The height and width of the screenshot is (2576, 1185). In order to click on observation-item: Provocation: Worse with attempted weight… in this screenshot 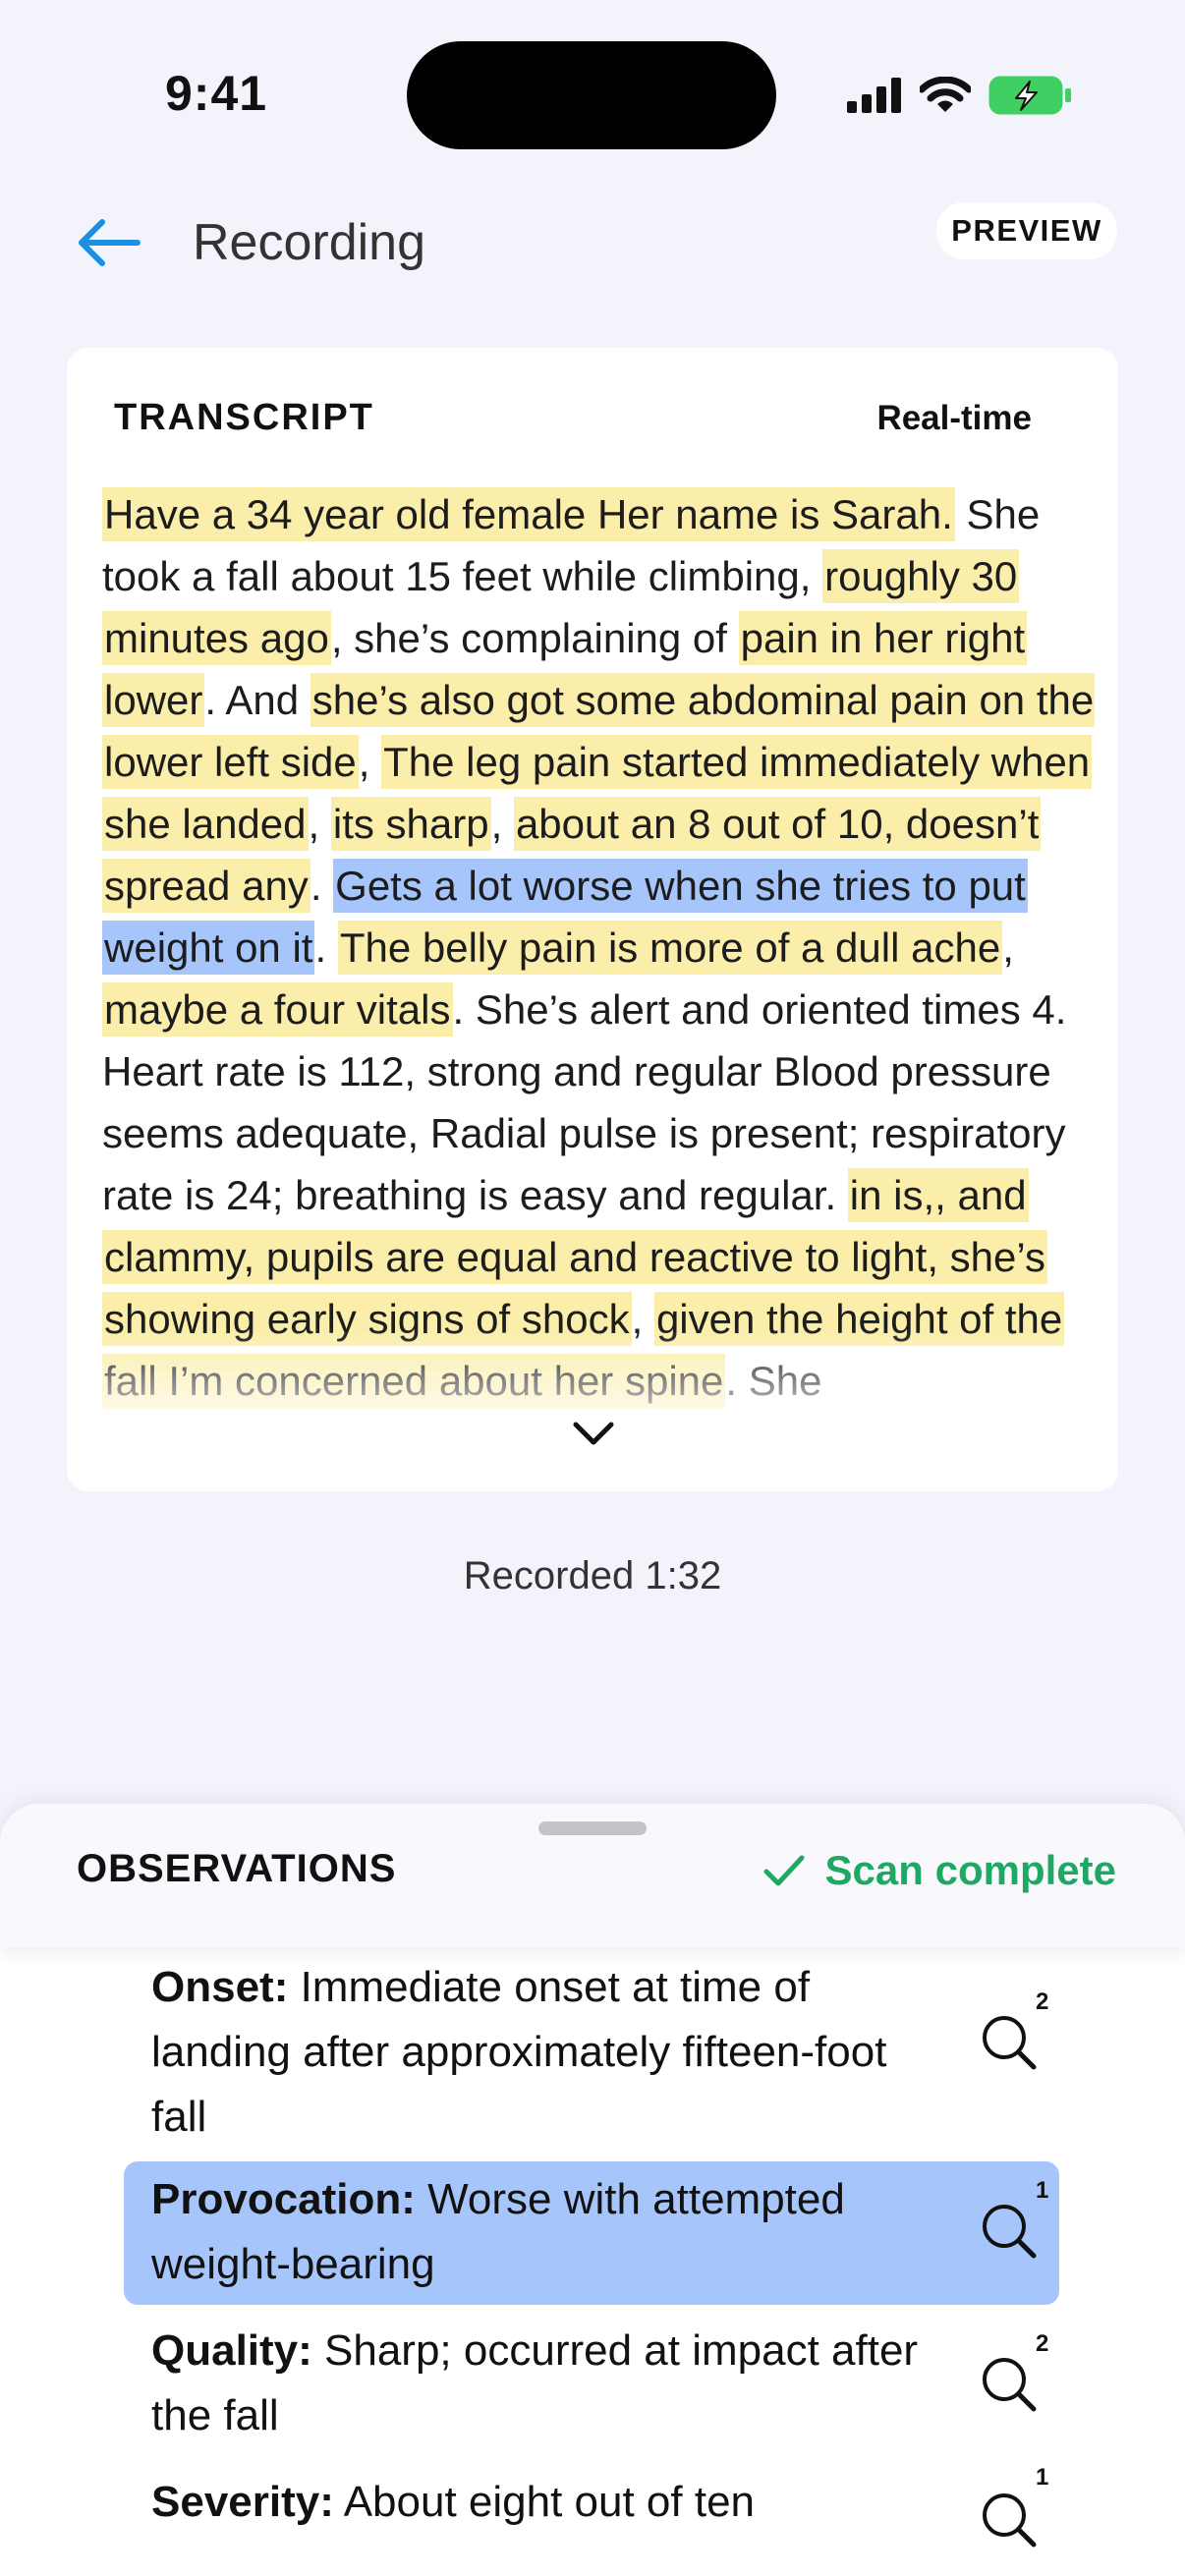, I will do `click(592, 2233)`.